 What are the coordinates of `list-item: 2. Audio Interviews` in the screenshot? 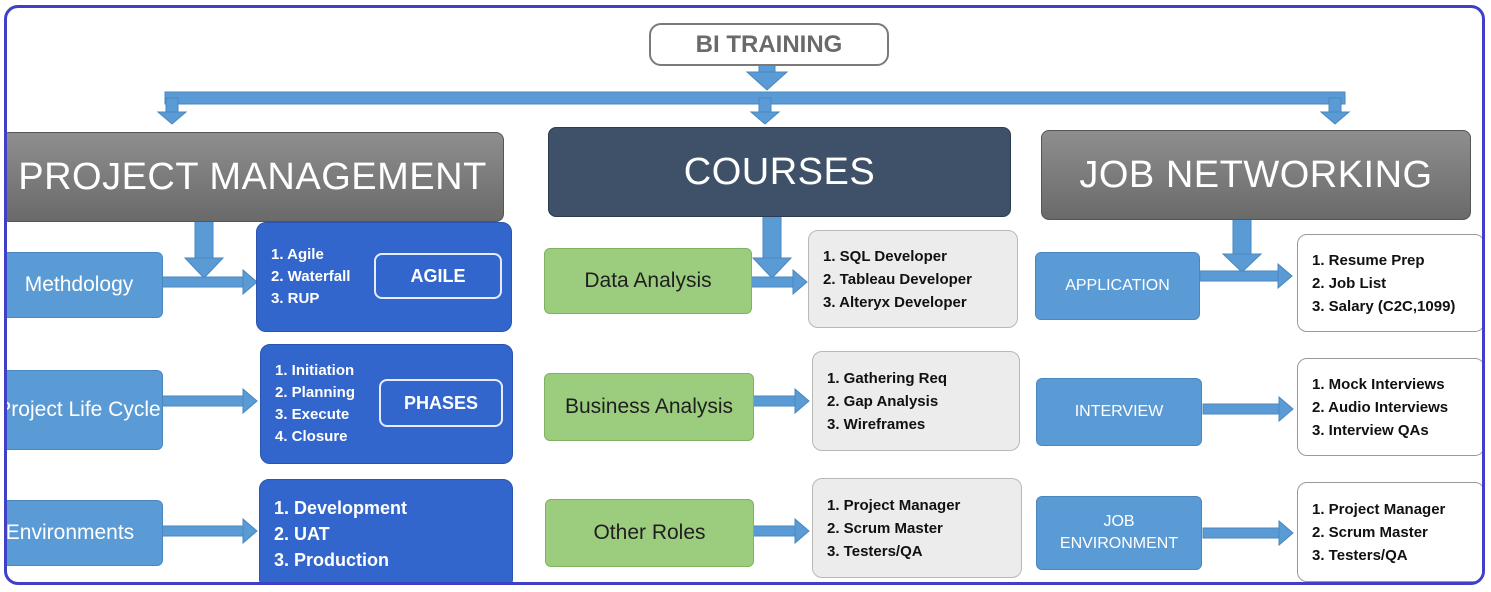 It's located at (1380, 407).